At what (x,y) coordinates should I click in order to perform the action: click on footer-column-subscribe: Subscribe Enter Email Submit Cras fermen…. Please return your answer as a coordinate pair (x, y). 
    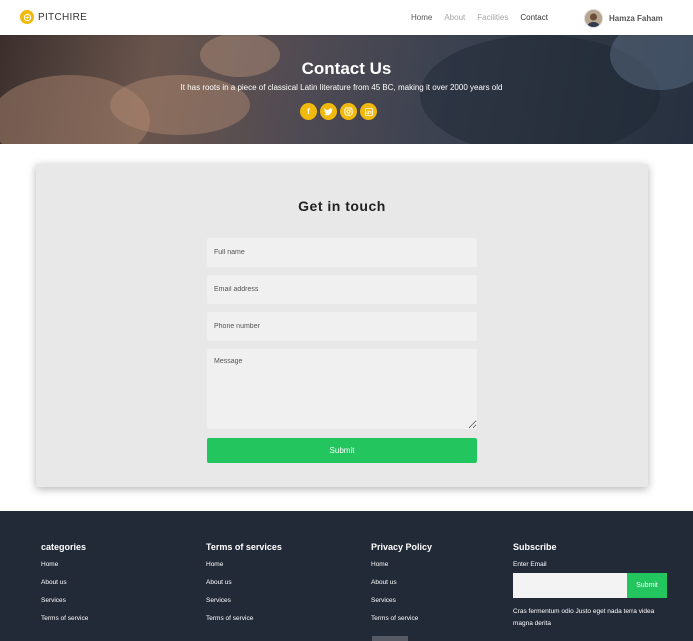
    Looking at the image, I should click on (593, 586).